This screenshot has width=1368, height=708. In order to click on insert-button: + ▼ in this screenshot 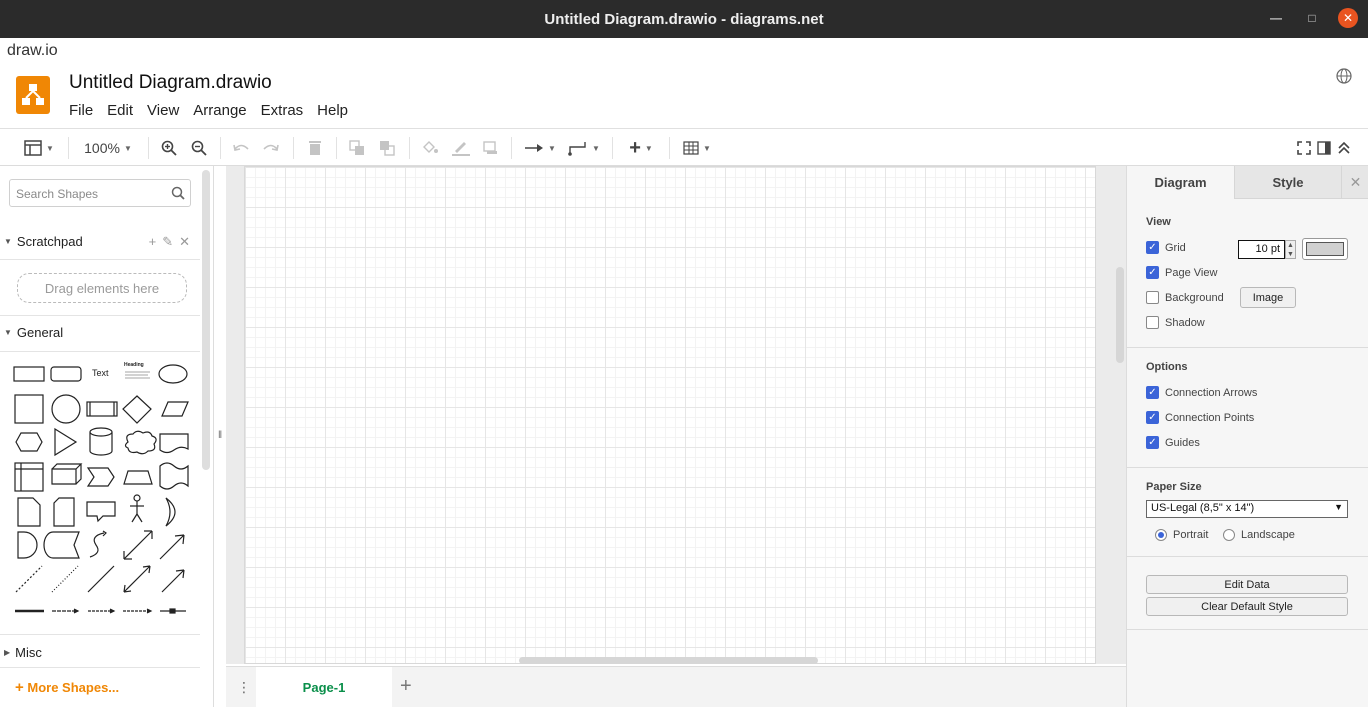, I will do `click(641, 148)`.